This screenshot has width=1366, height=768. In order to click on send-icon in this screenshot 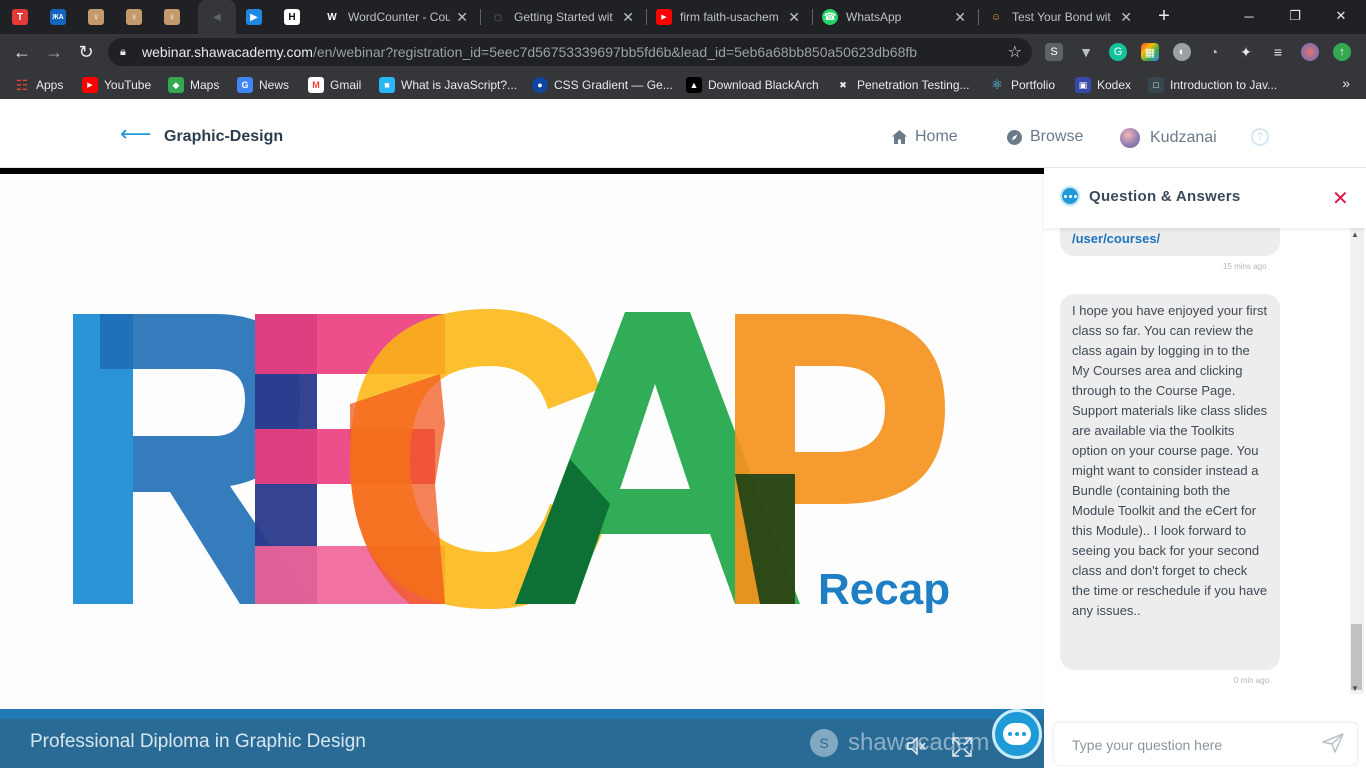, I will do `click(1333, 745)`.